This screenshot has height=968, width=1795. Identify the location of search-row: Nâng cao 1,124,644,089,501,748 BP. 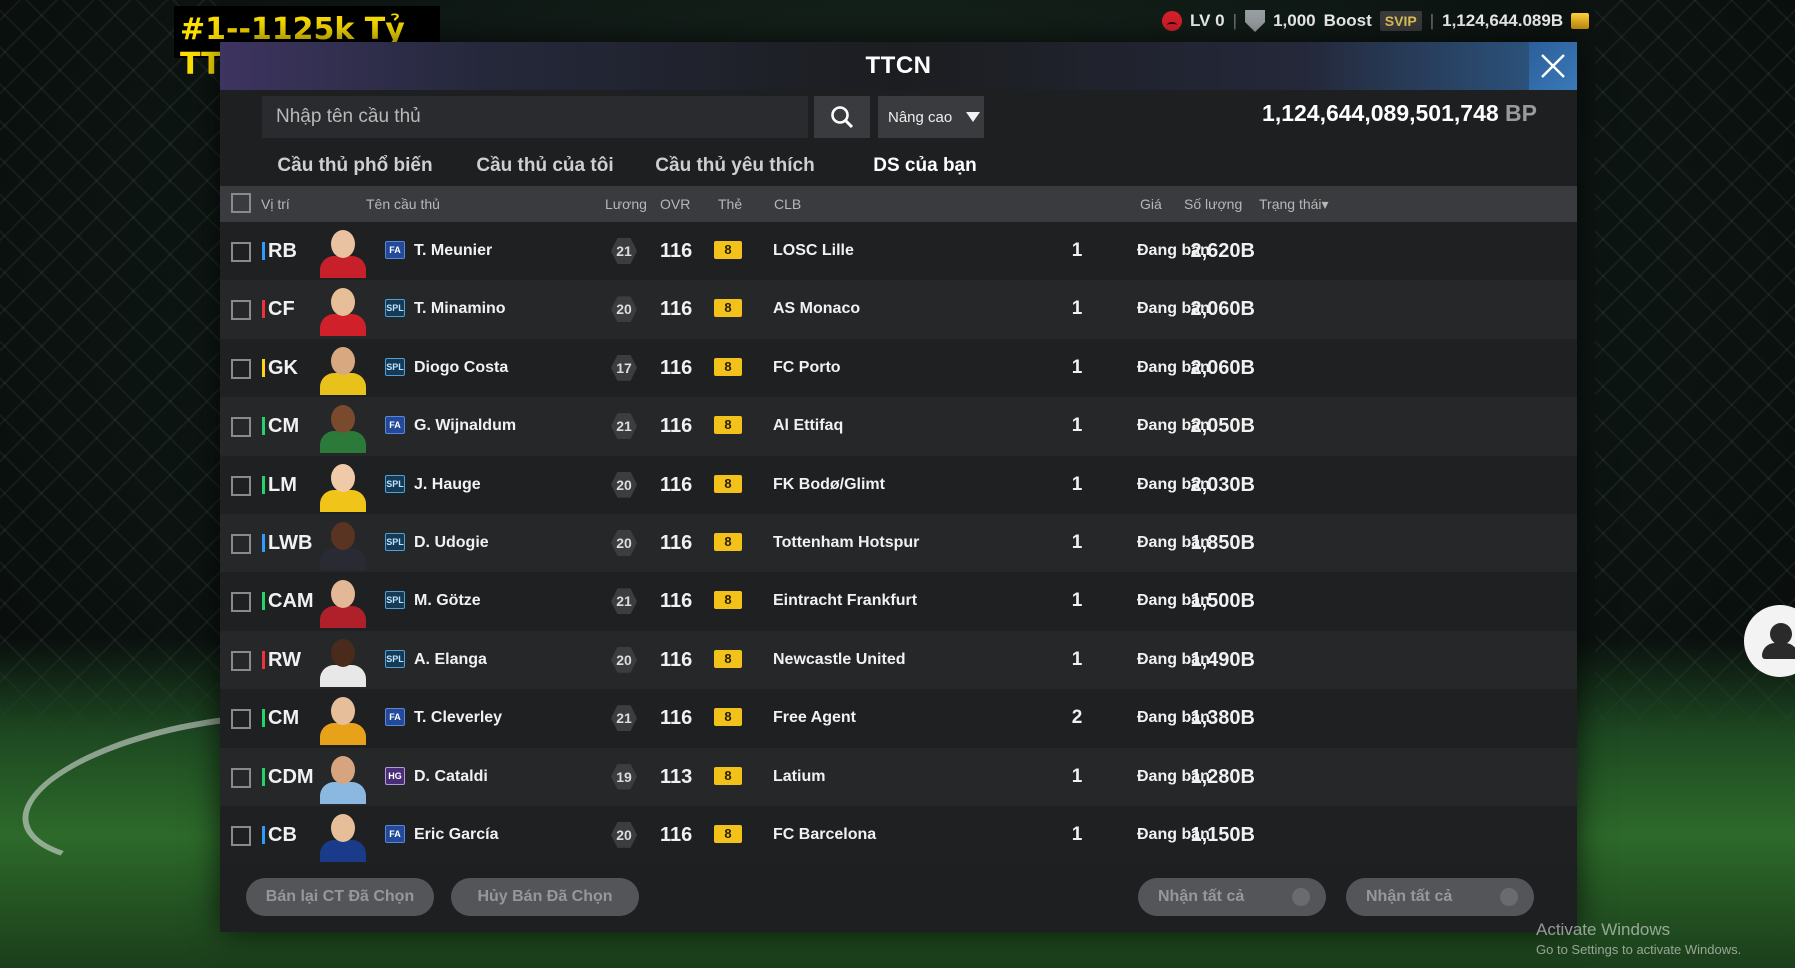
(899, 117).